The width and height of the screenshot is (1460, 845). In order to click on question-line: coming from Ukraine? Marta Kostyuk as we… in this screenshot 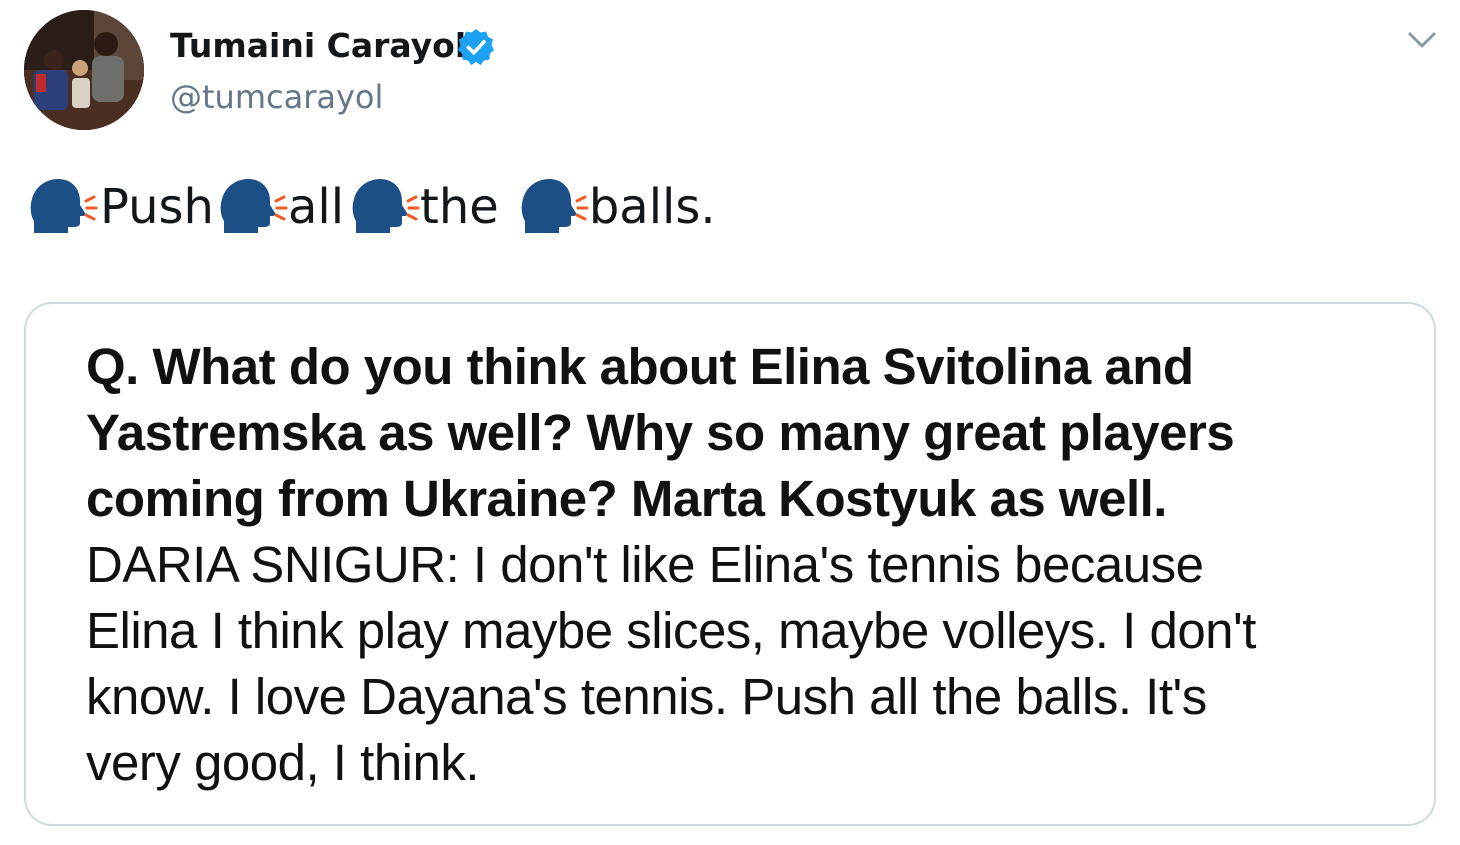, I will do `click(626, 498)`.